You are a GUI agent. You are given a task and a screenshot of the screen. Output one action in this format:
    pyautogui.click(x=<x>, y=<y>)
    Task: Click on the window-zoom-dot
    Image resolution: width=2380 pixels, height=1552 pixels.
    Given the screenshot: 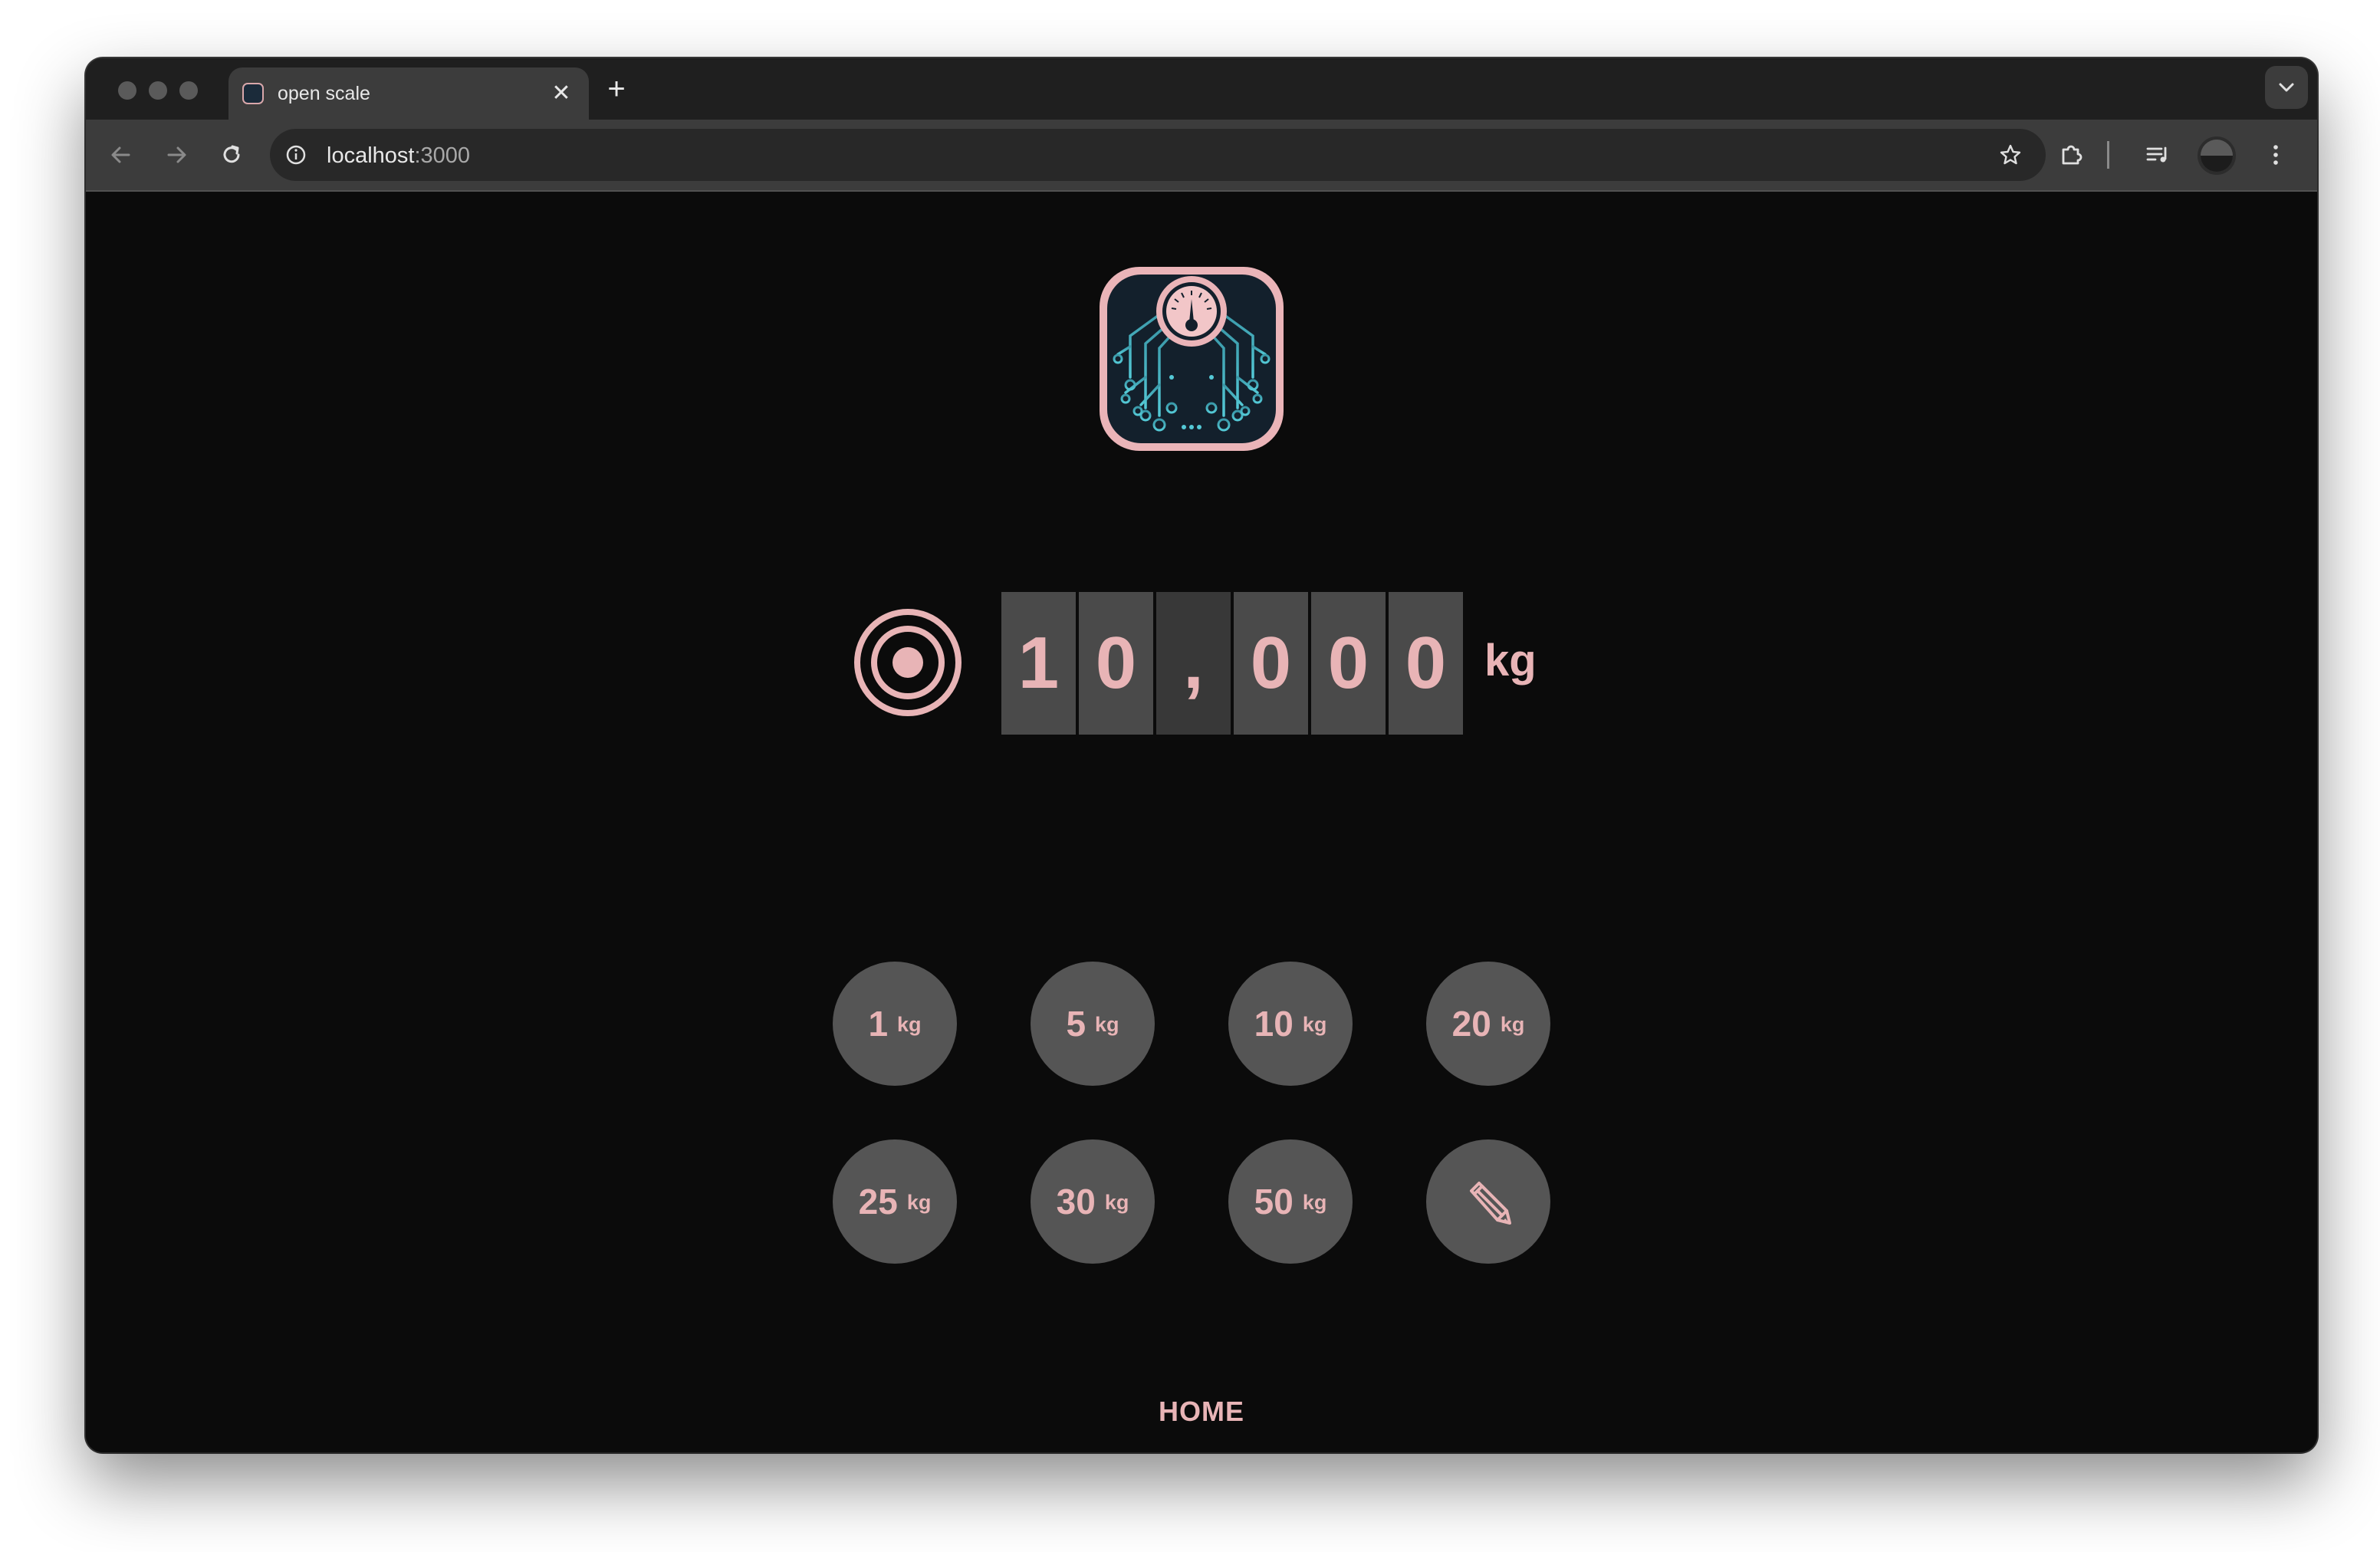 What is the action you would take?
    pyautogui.click(x=188, y=91)
    